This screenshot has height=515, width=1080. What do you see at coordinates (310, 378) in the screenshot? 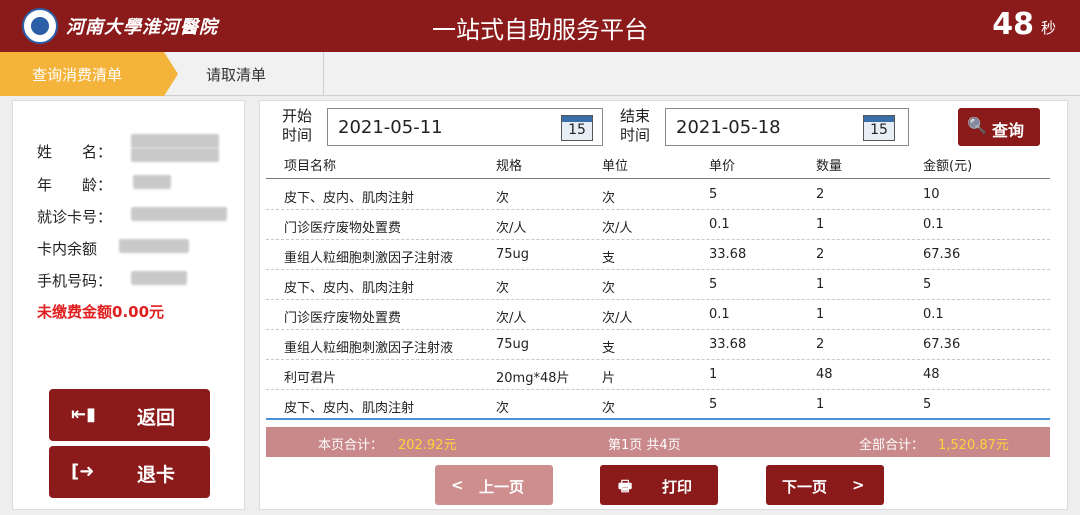
I see `cell-item-name: 利可君片` at bounding box center [310, 378].